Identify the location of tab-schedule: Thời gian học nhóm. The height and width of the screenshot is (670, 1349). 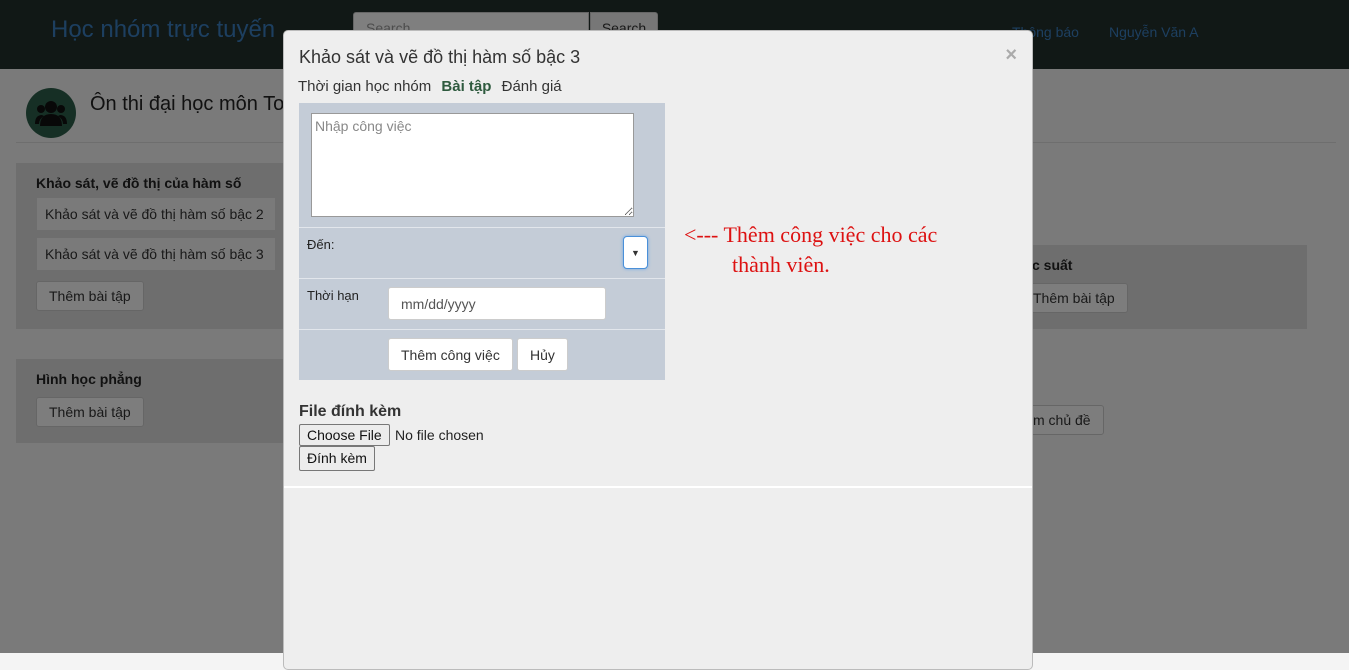
(364, 86).